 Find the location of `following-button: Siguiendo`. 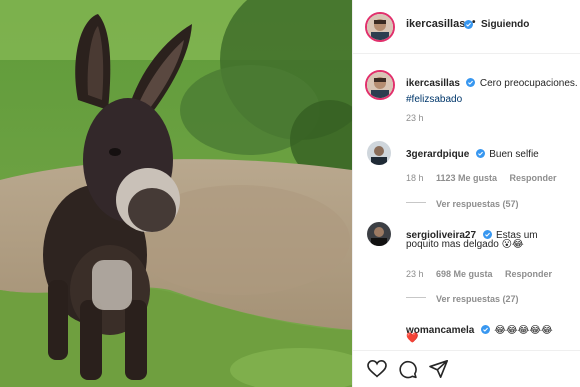

following-button: Siguiendo is located at coordinates (505, 24).